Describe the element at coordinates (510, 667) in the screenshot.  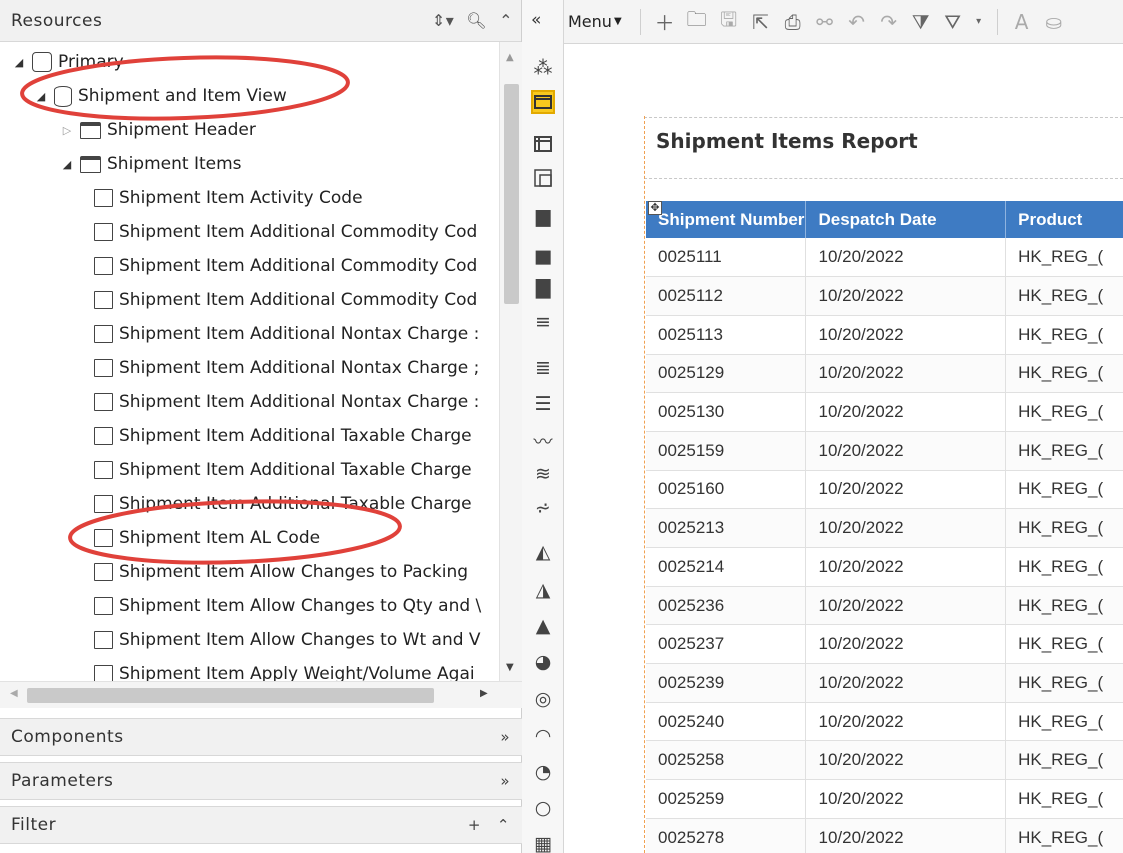
I see `scroll-down-arrow-icon: ▼` at that location.